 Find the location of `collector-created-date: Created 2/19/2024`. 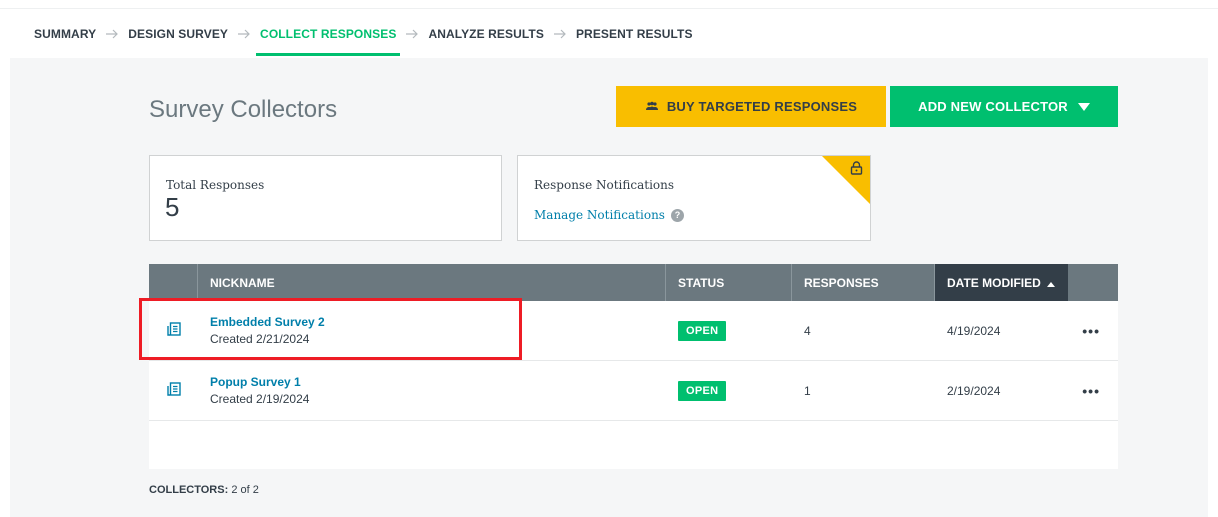

collector-created-date: Created 2/19/2024 is located at coordinates (260, 399).